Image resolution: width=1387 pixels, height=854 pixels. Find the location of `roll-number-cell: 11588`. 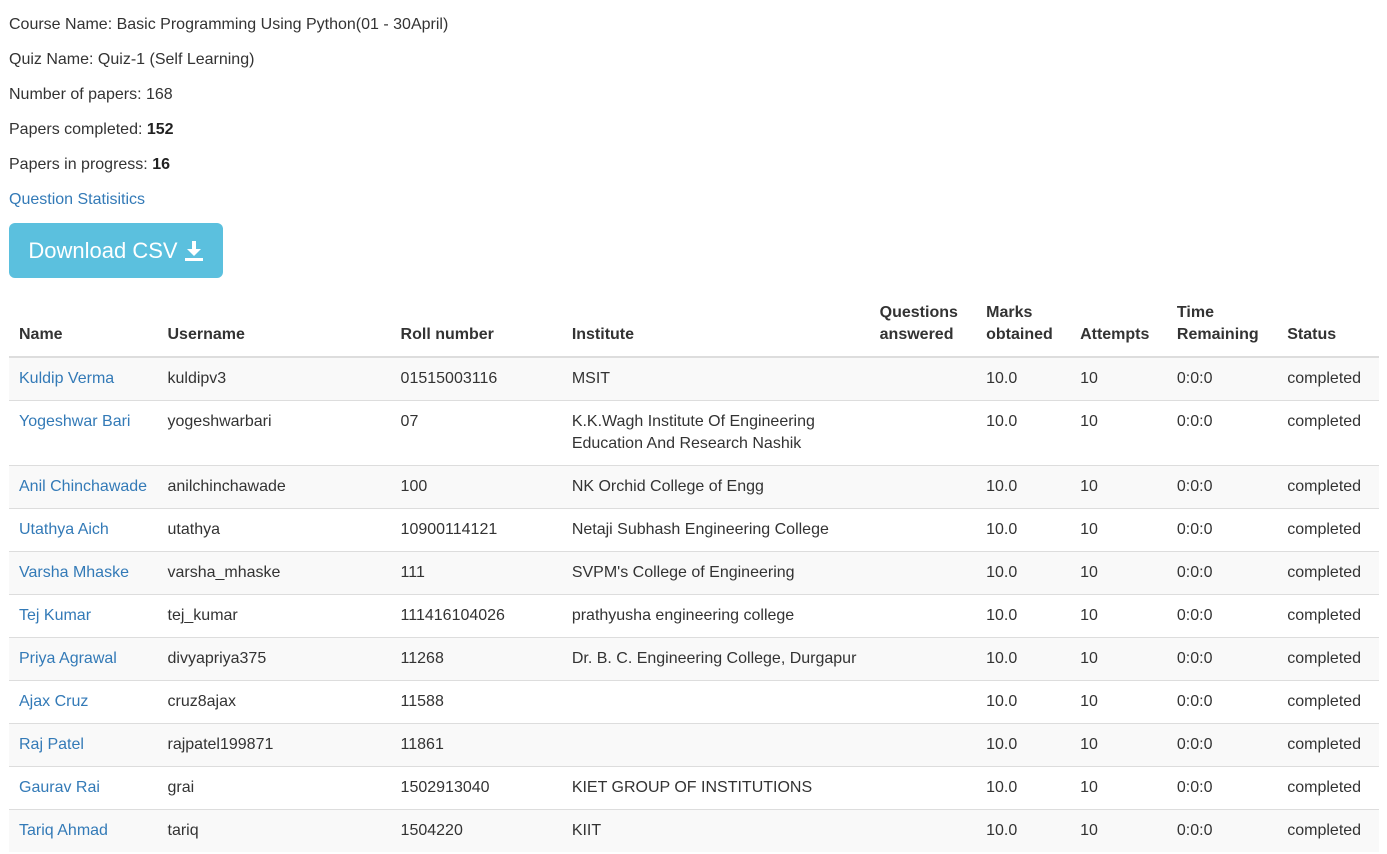

roll-number-cell: 11588 is located at coordinates (476, 702).